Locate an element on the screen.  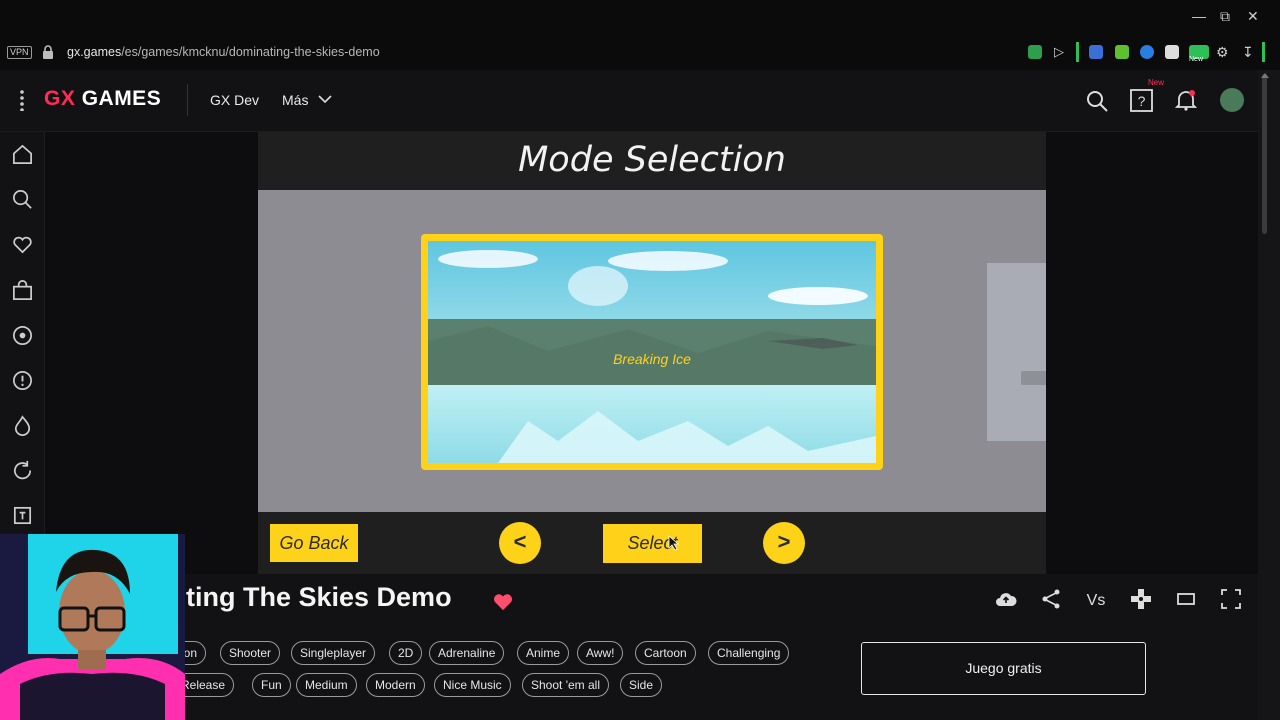
cloud-save-icon is located at coordinates (1006, 599).